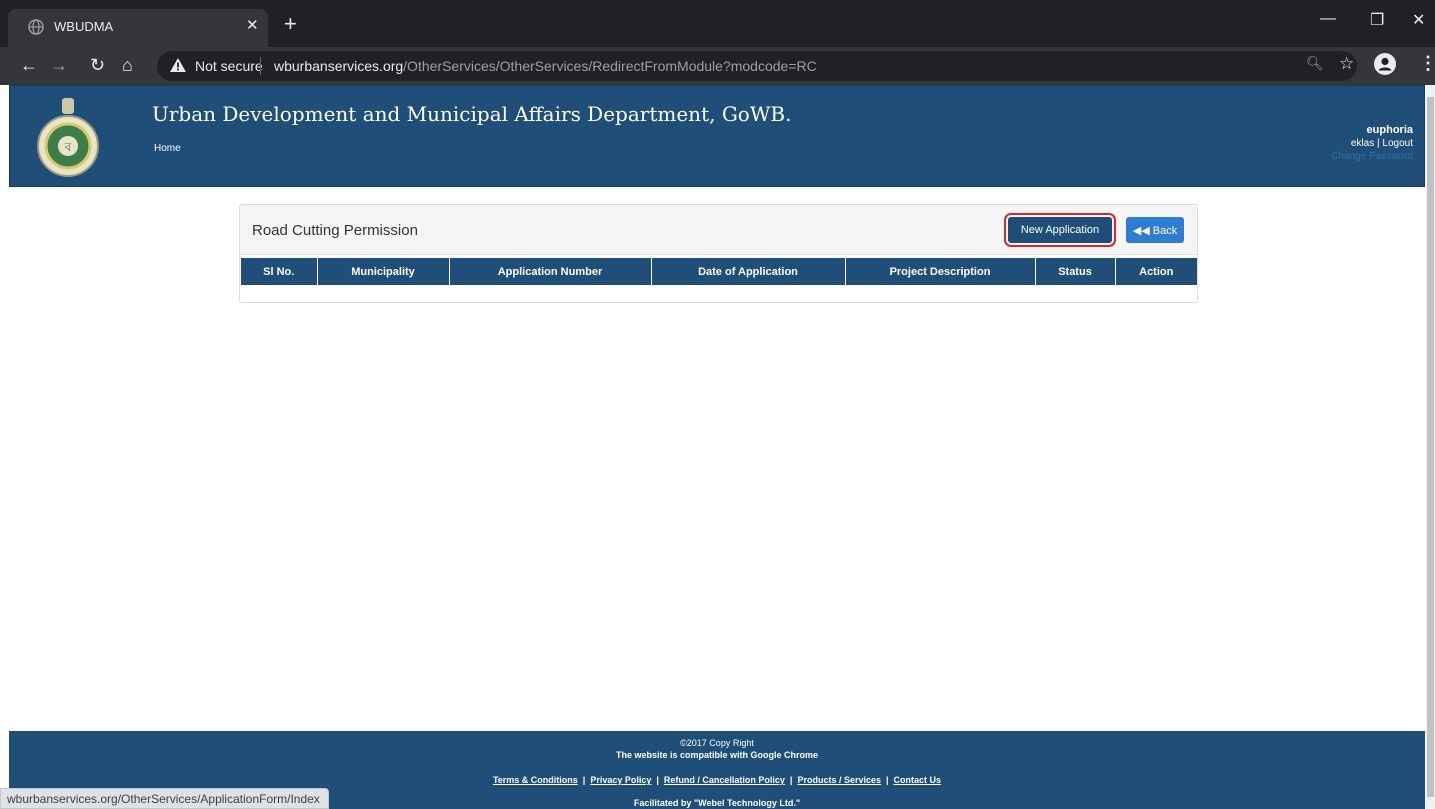 Image resolution: width=1435 pixels, height=809 pixels. I want to click on column-header: Status, so click(1074, 271).